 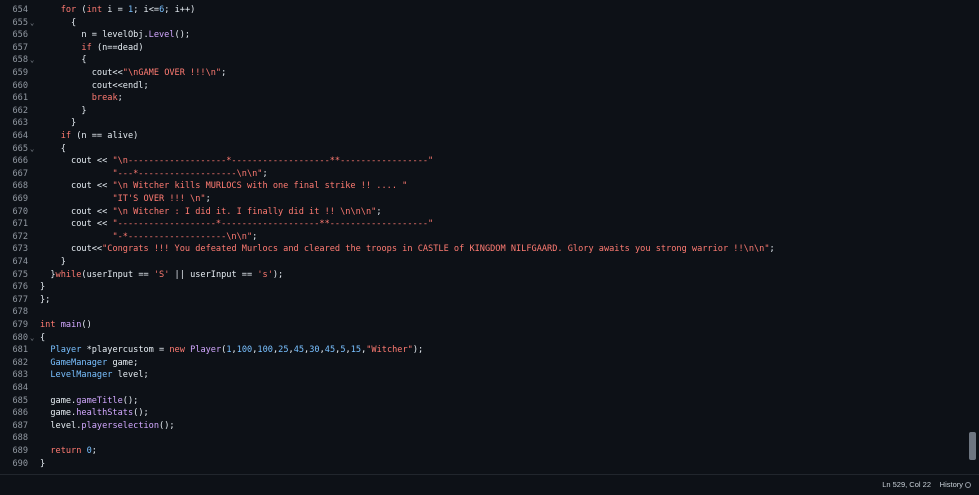 I want to click on code-line: 679 int main(), so click(x=482, y=325).